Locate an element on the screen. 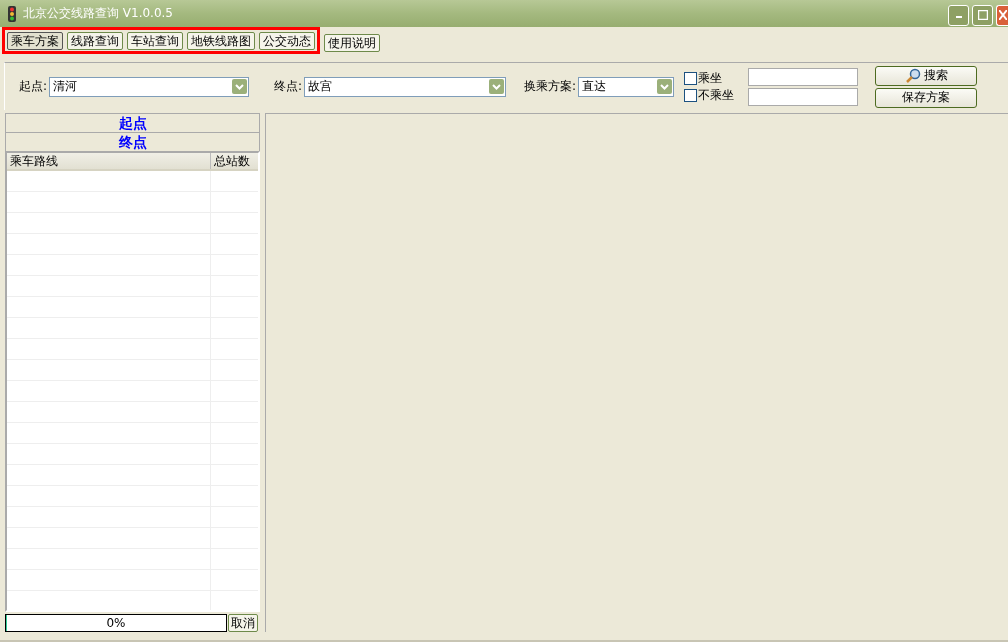  column-header: 总站数 is located at coordinates (230, 161).